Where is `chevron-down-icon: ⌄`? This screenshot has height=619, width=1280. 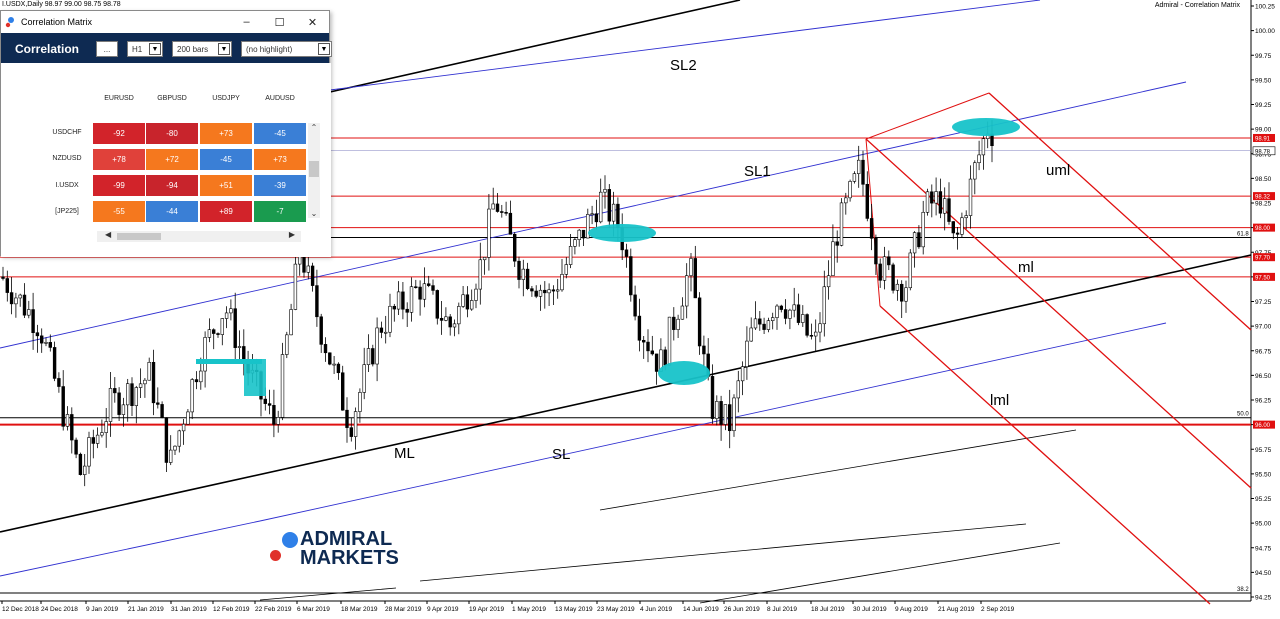
chevron-down-icon: ⌄ is located at coordinates (314, 213).